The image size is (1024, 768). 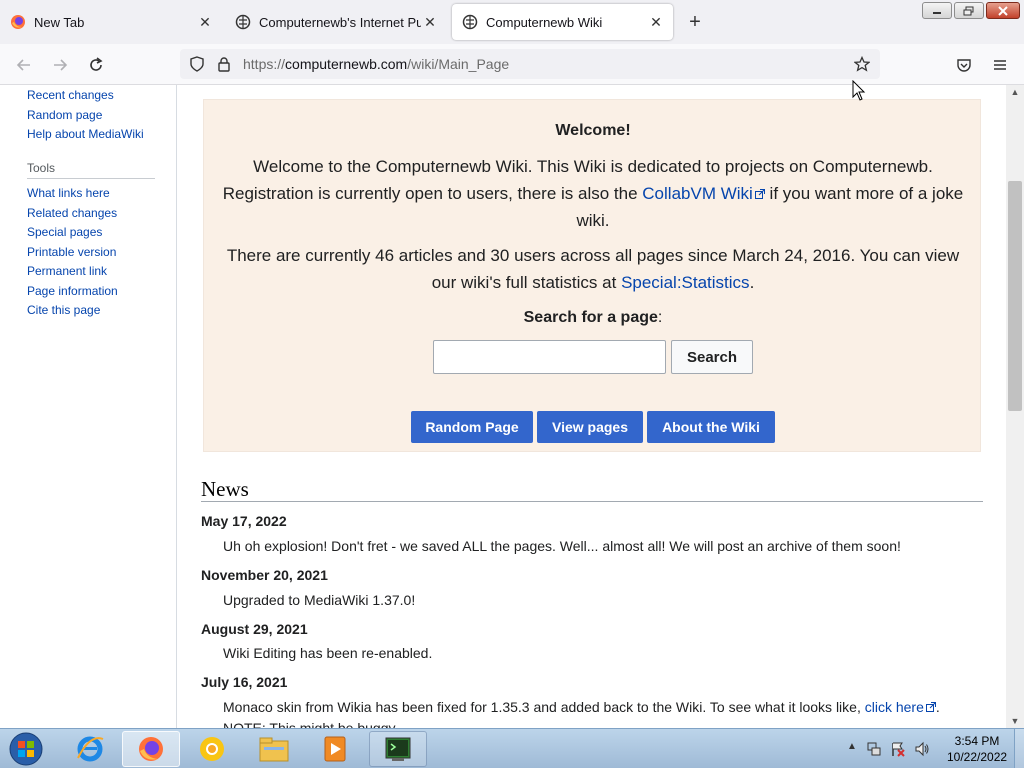 I want to click on pocket-button, so click(x=964, y=65).